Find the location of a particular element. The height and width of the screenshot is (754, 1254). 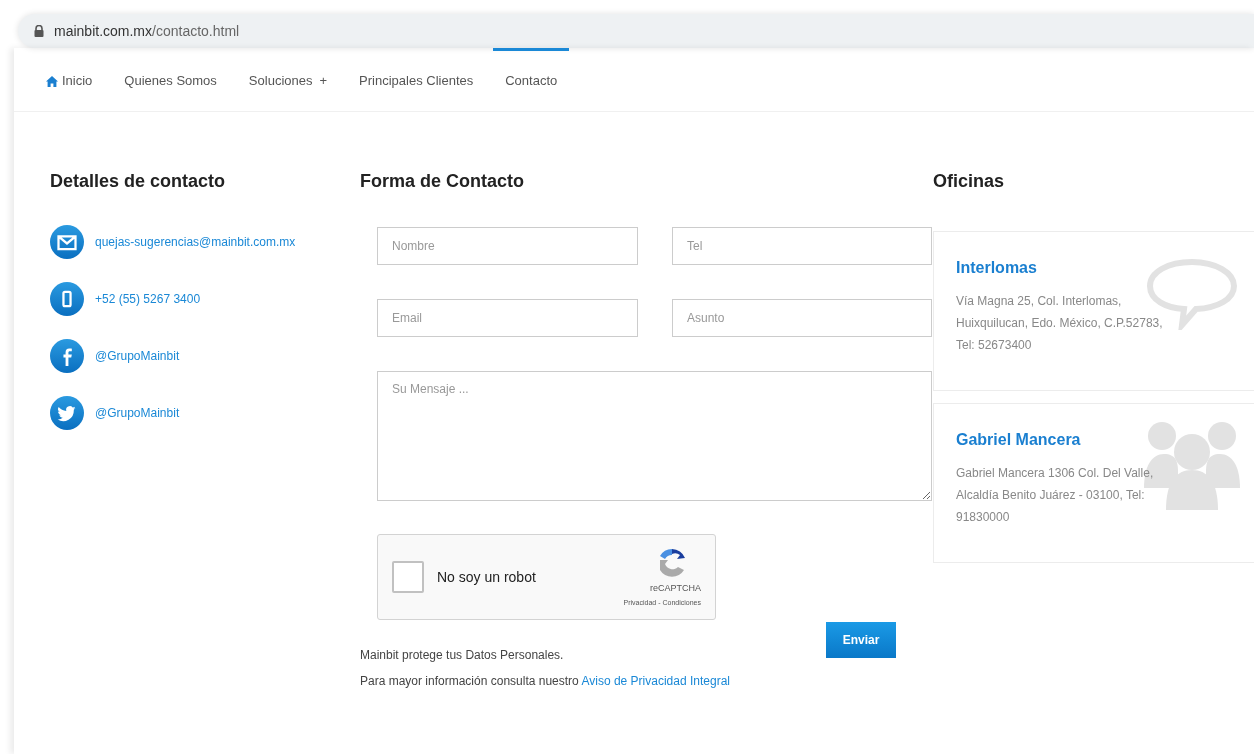

section-title: Forma de Contacto is located at coordinates (442, 181).